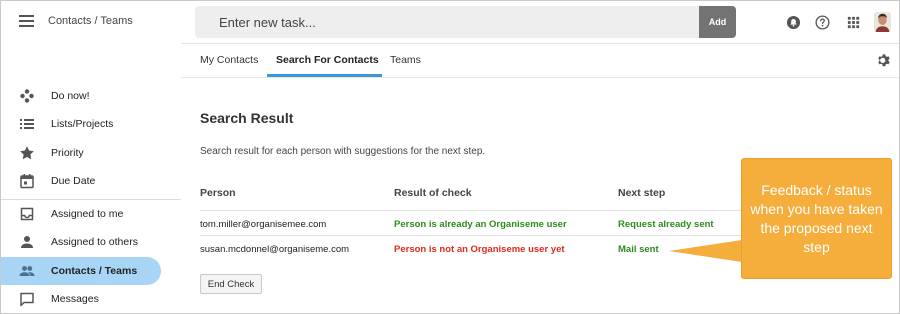  What do you see at coordinates (70, 96) in the screenshot?
I see `sidebar-item-label: Do now!` at bounding box center [70, 96].